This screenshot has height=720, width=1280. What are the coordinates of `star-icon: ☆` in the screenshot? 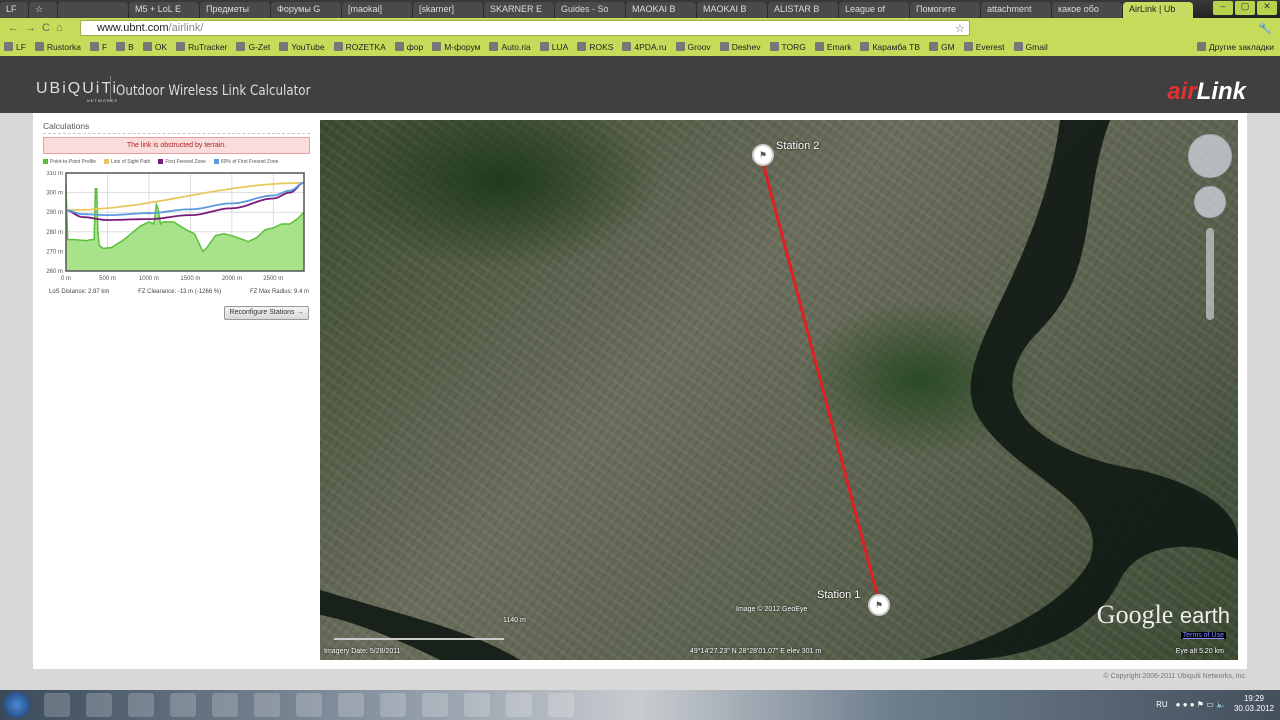 It's located at (960, 28).